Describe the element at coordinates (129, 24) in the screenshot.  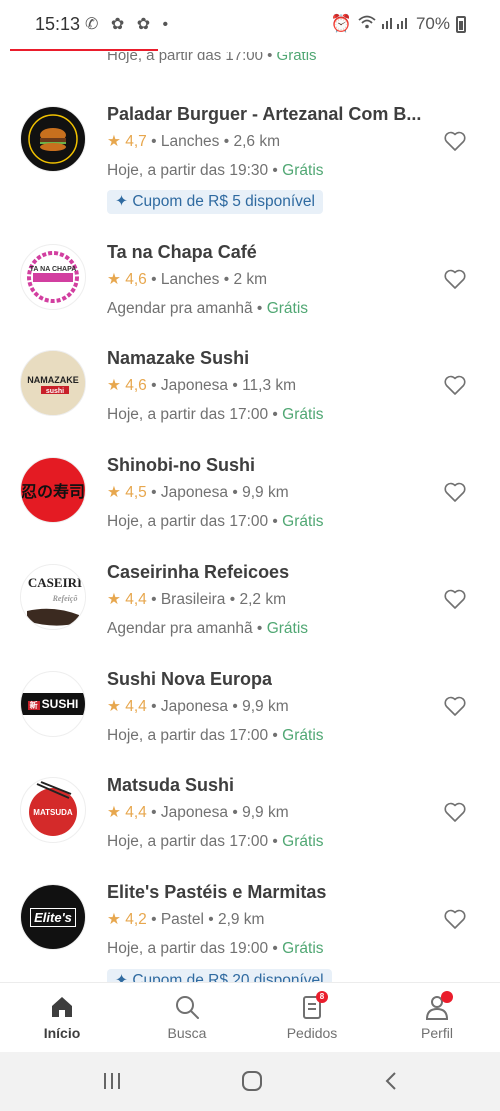
I see `notification-icons: ✆ ✿ ✿ •` at that location.